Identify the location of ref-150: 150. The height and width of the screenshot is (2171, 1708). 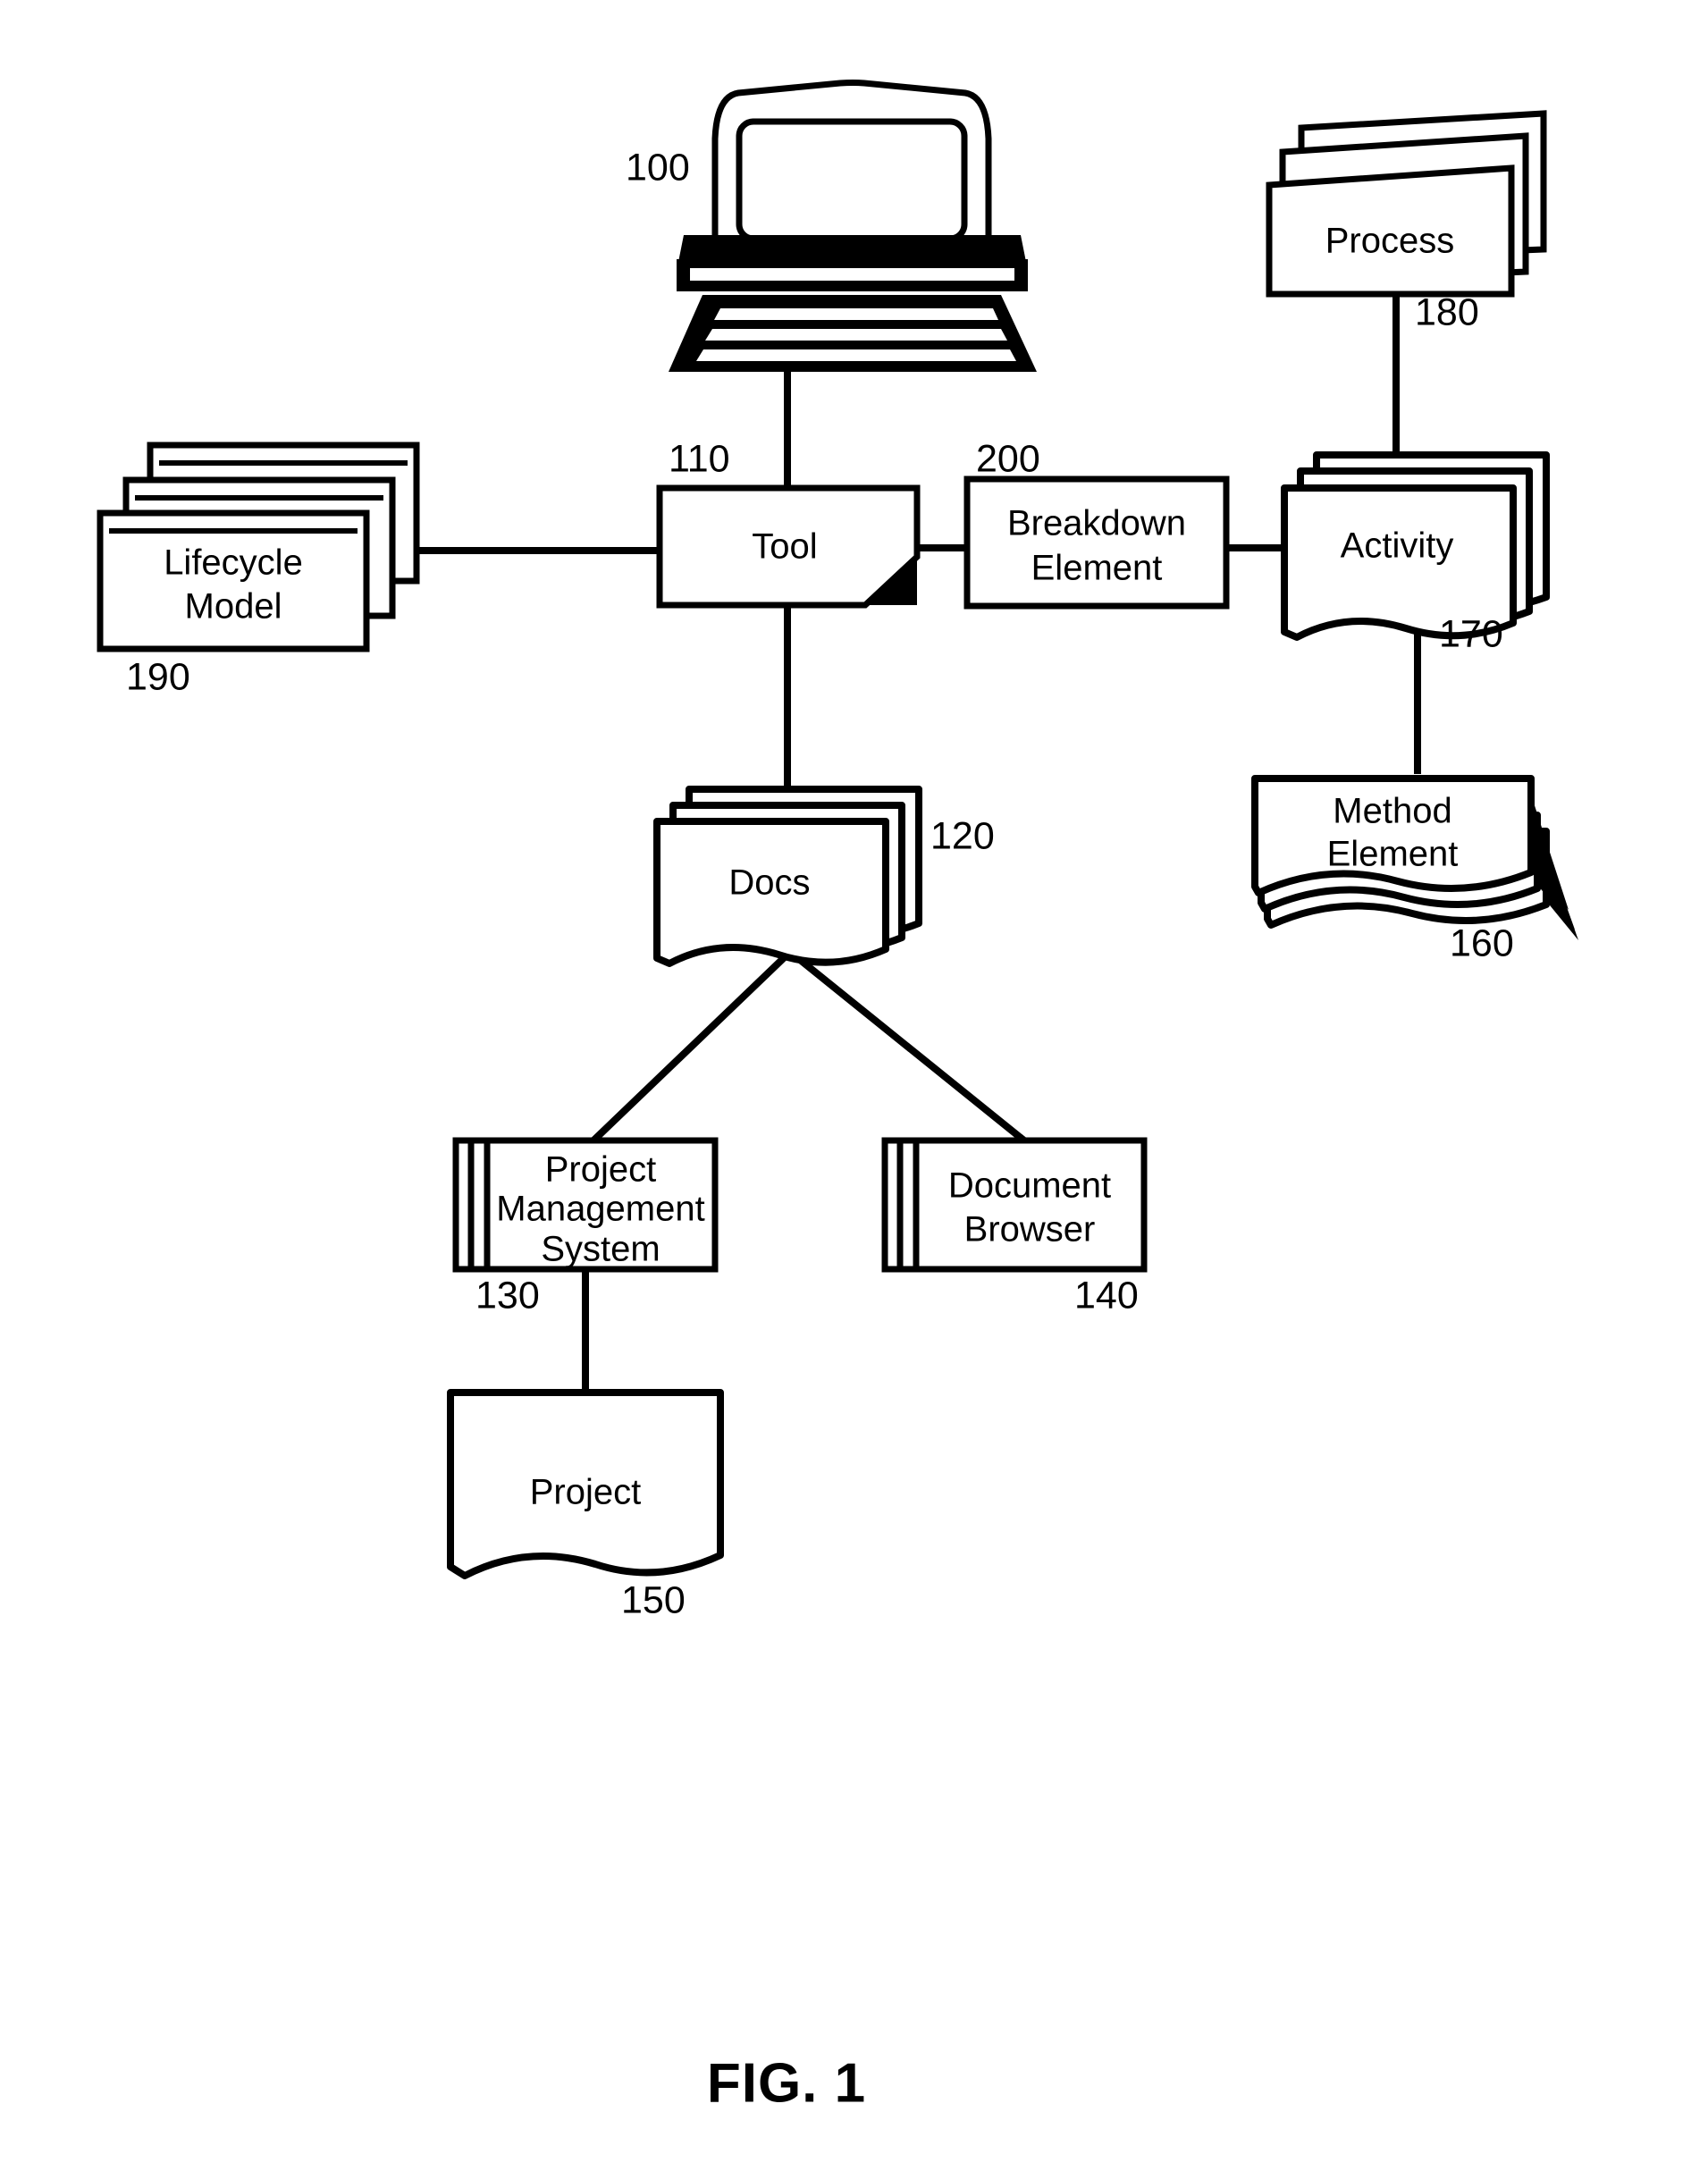
(654, 1599).